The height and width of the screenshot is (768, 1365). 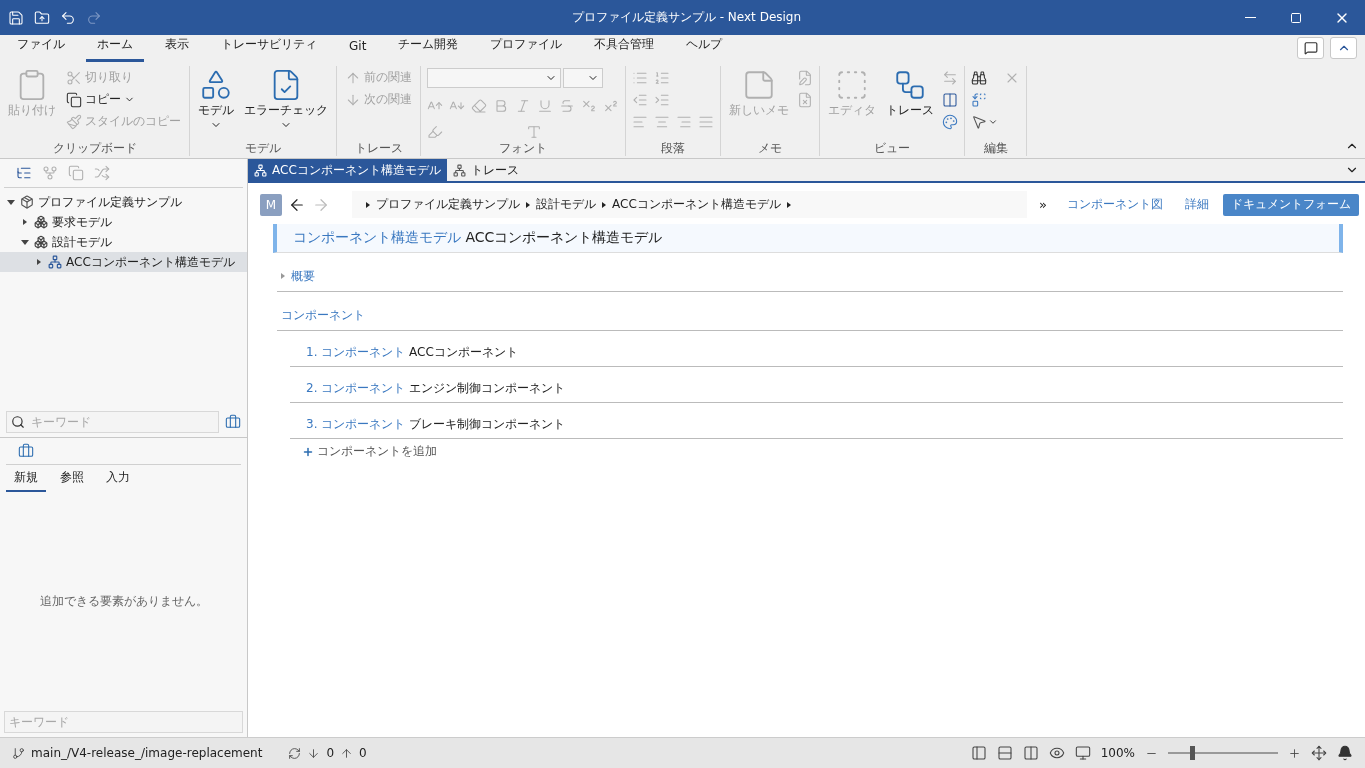 I want to click on diagram-icon, so click(x=459, y=170).